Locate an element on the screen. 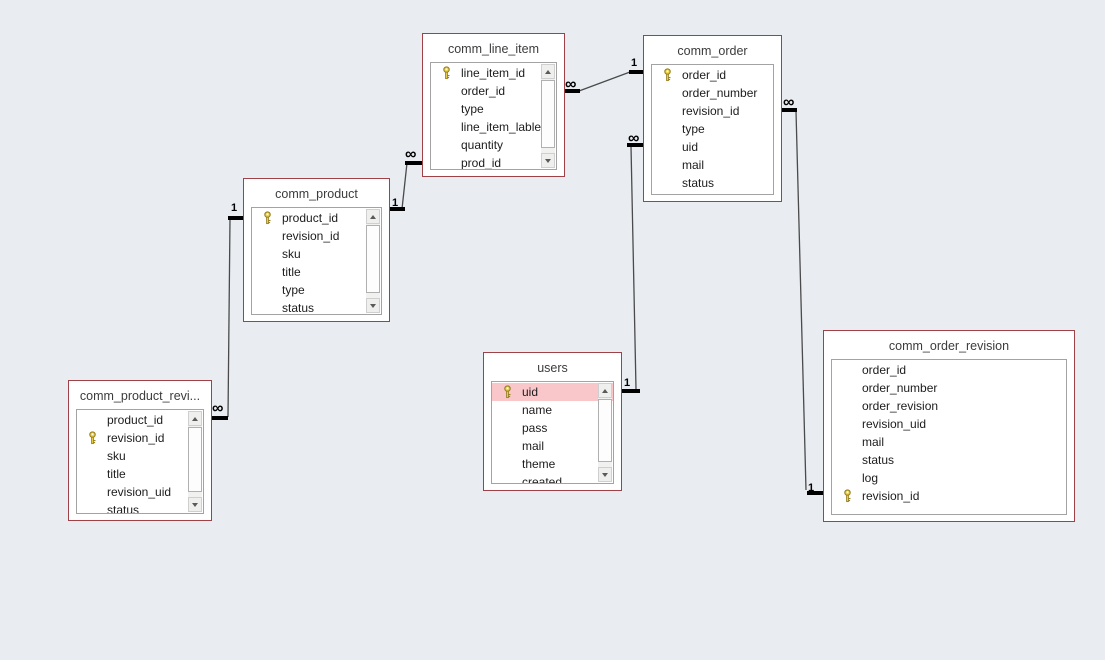  field-name: line_item_lable is located at coordinates (501, 127).